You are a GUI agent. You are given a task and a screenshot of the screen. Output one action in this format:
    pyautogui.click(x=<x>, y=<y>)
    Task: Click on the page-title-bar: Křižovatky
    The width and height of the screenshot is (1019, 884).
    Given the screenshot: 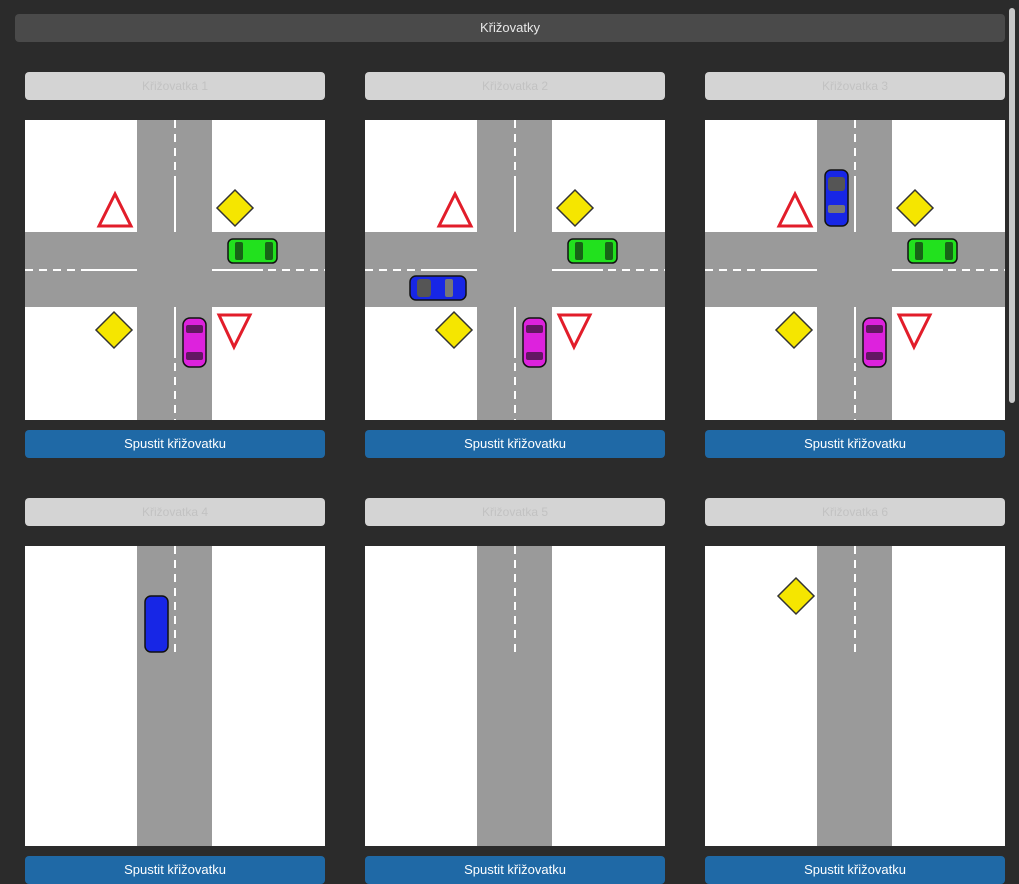 What is the action you would take?
    pyautogui.click(x=510, y=28)
    